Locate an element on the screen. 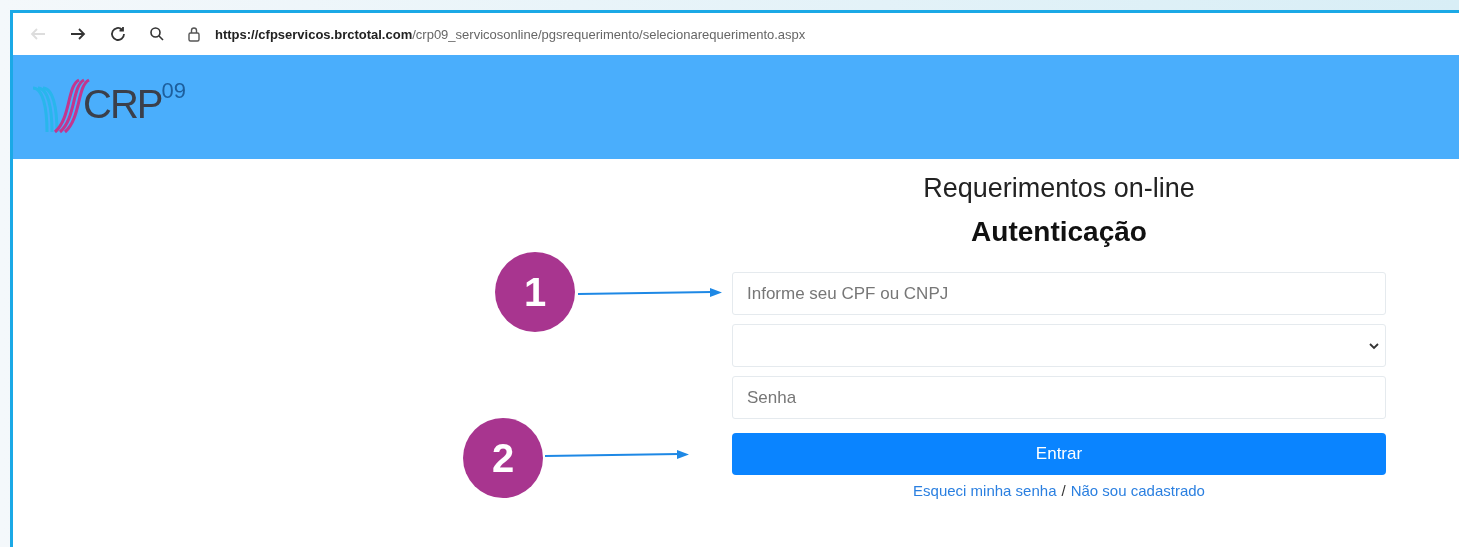  address-bar: https://cfpservicos.brctotal.com/crp09_servicosonline/pgsrequerimento/selecionarequerimento.aspx is located at coordinates (510, 34).